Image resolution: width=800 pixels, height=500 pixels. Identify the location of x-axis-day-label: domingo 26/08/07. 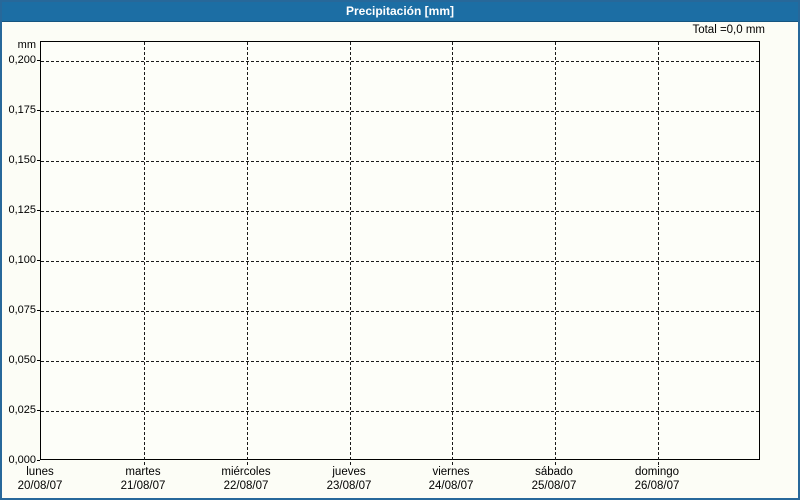
(657, 479).